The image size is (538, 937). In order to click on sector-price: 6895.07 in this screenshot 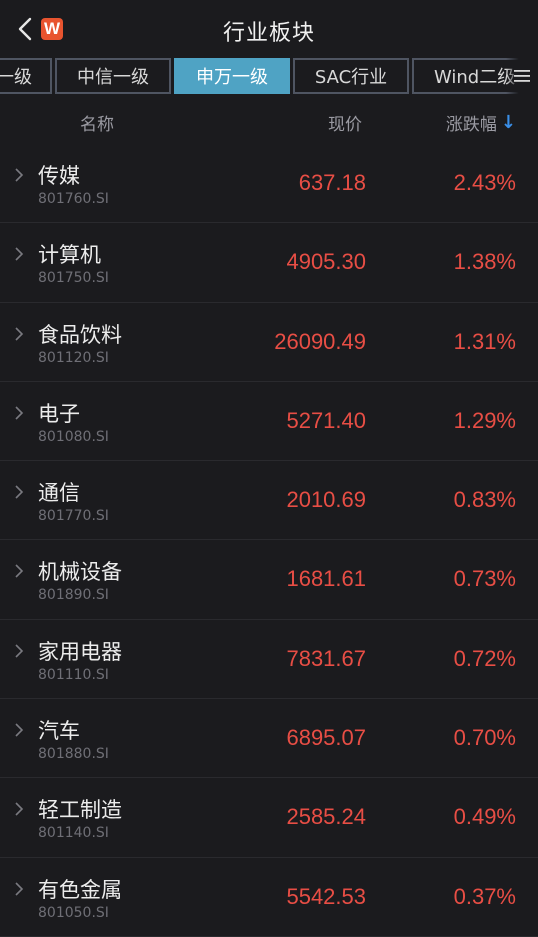, I will do `click(326, 738)`.